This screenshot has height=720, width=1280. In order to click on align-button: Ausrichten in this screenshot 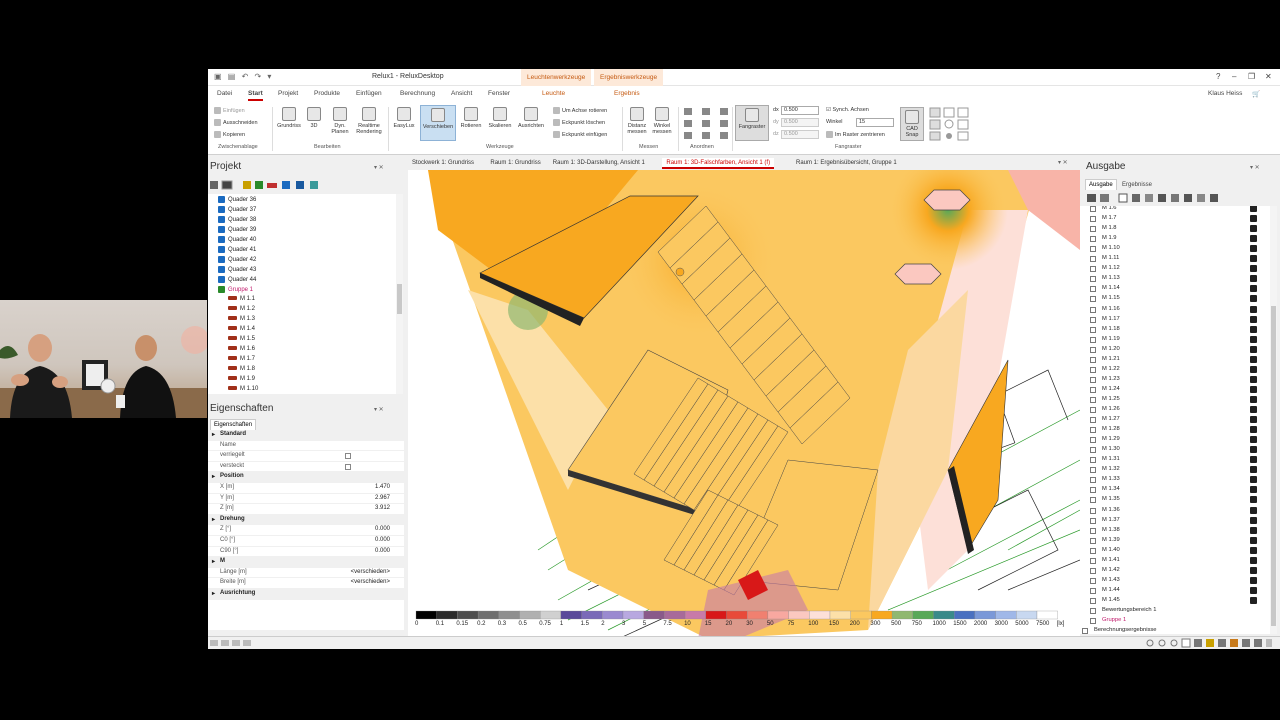, I will do `click(531, 118)`.